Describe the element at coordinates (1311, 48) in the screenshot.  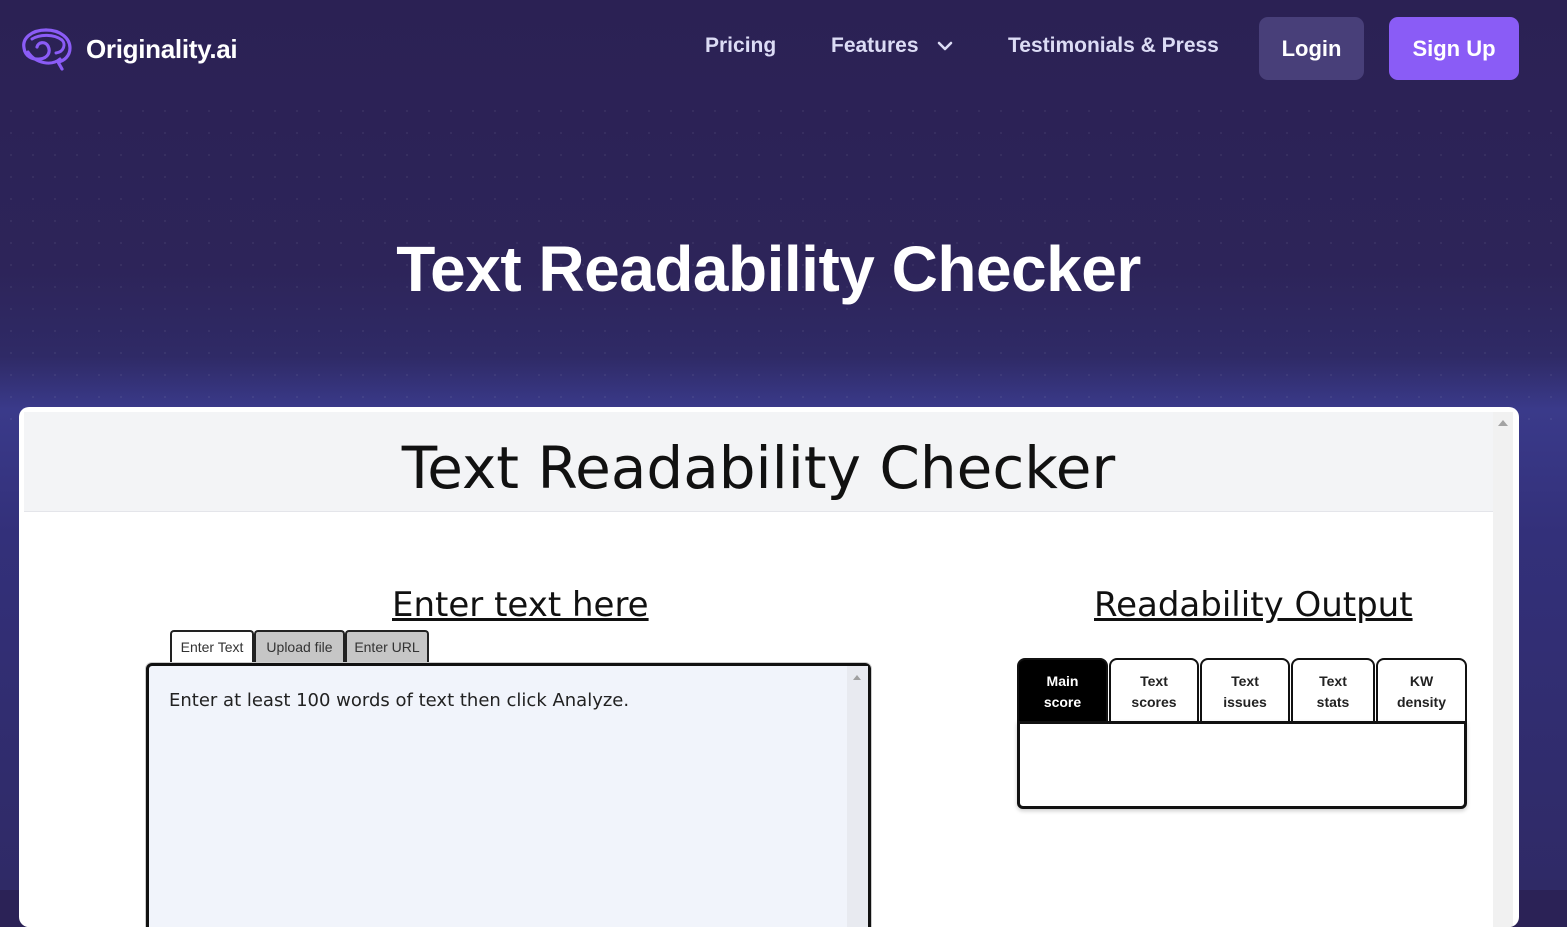
I see `login-button: Login` at that location.